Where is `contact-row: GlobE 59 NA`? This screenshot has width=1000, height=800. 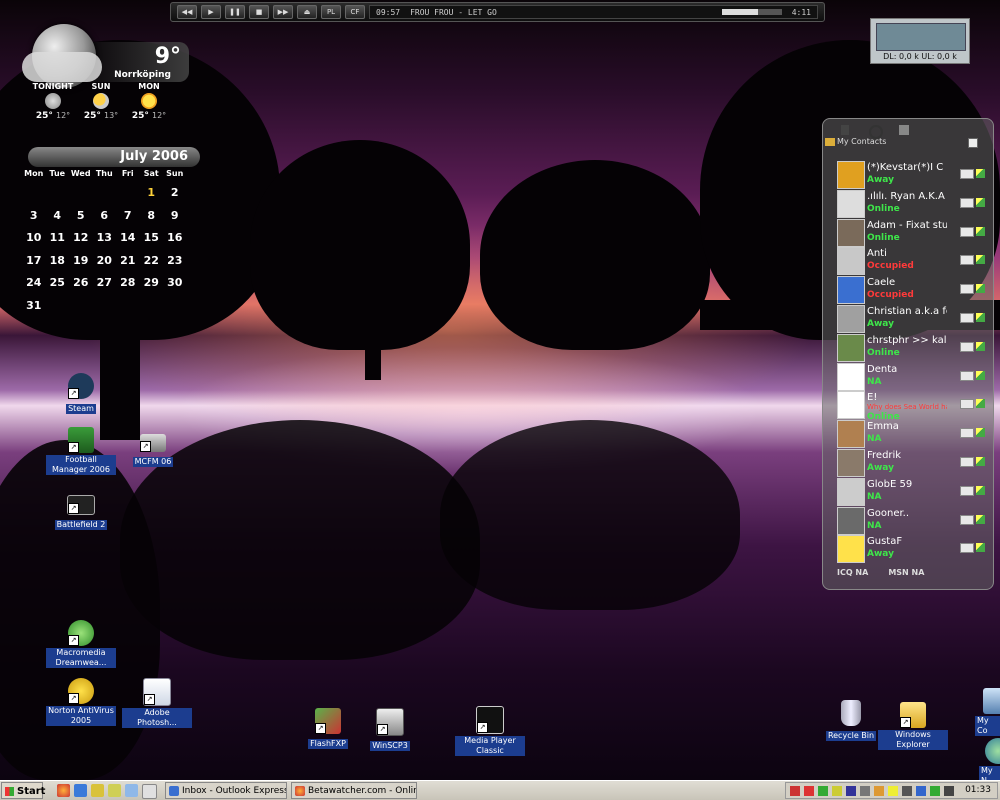
contact-row: GlobE 59 NA is located at coordinates (912, 491).